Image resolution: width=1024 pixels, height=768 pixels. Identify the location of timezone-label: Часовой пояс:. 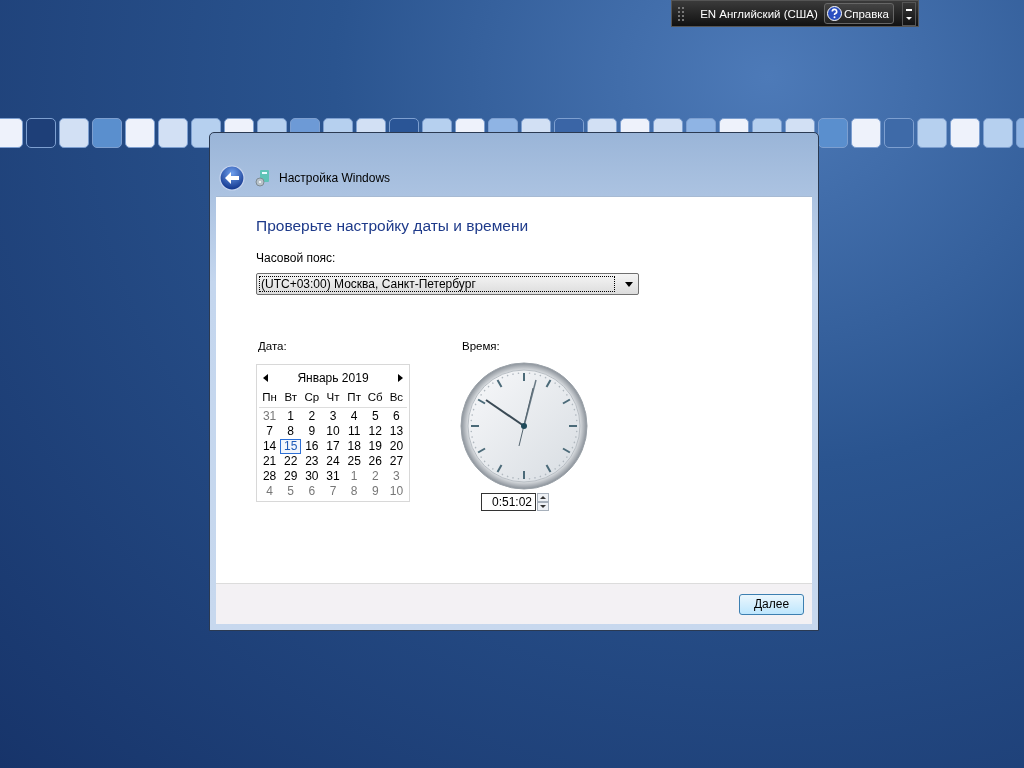
(296, 258).